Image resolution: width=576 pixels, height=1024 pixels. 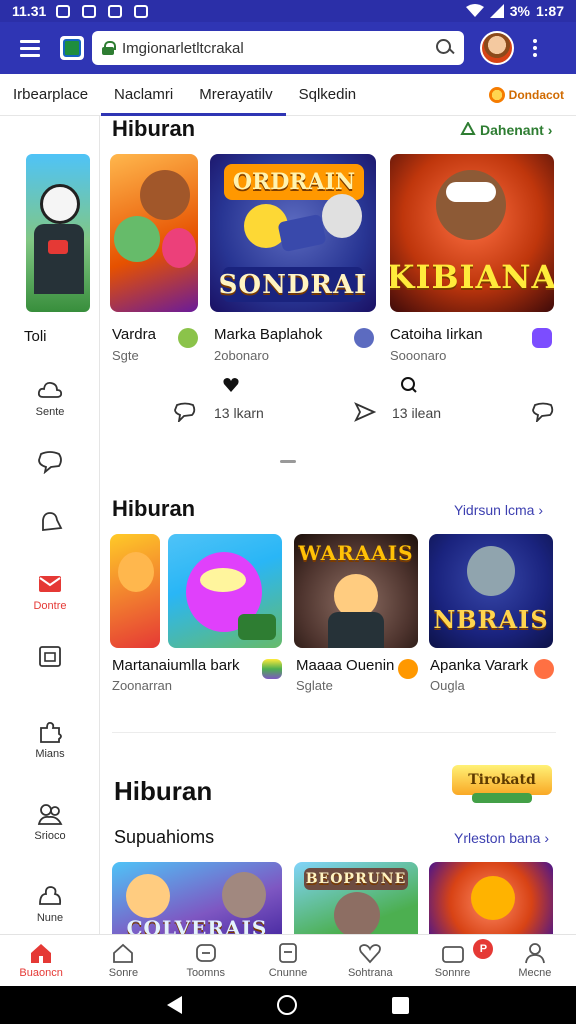 What do you see at coordinates (497, 48) in the screenshot?
I see `avatar` at bounding box center [497, 48].